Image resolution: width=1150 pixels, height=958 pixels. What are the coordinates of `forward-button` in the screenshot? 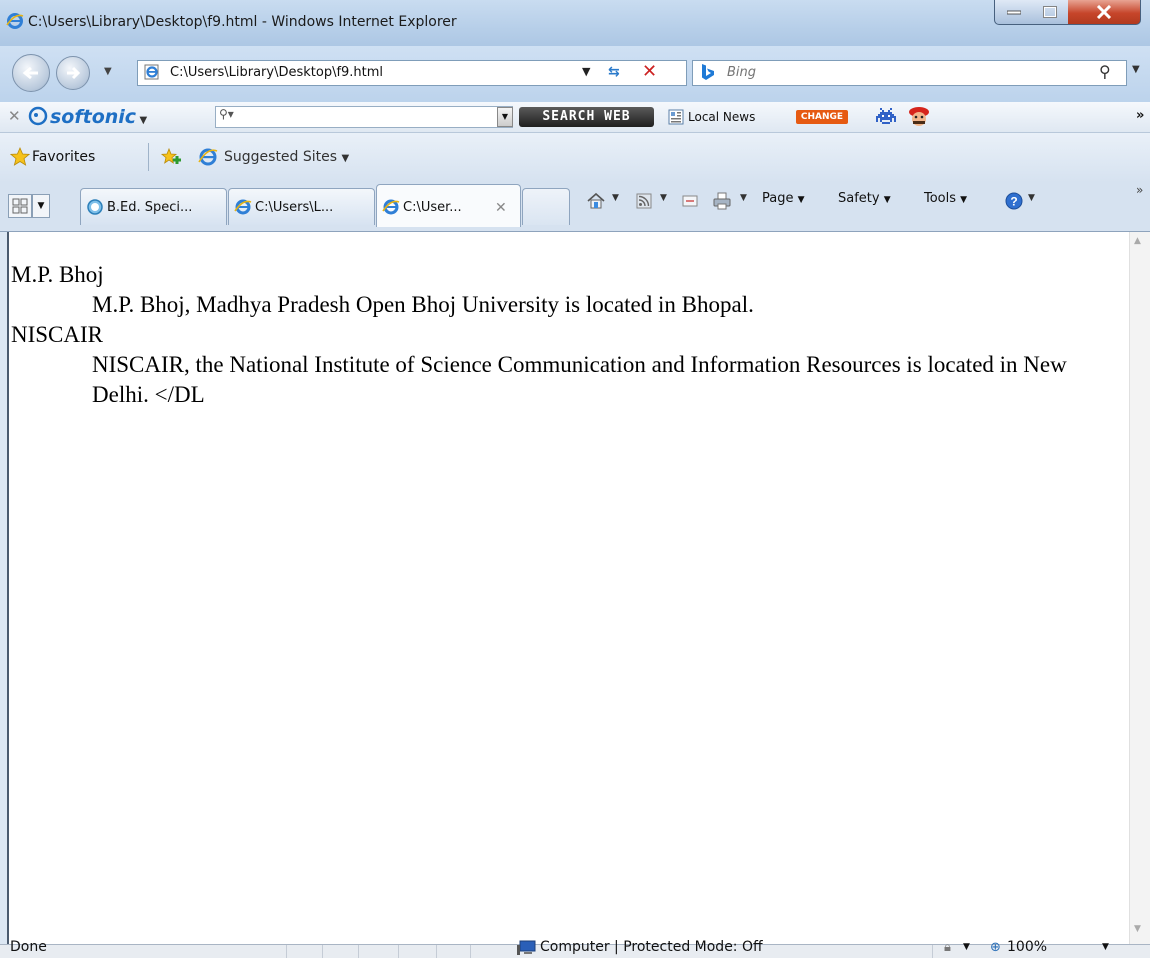 It's located at (73, 73).